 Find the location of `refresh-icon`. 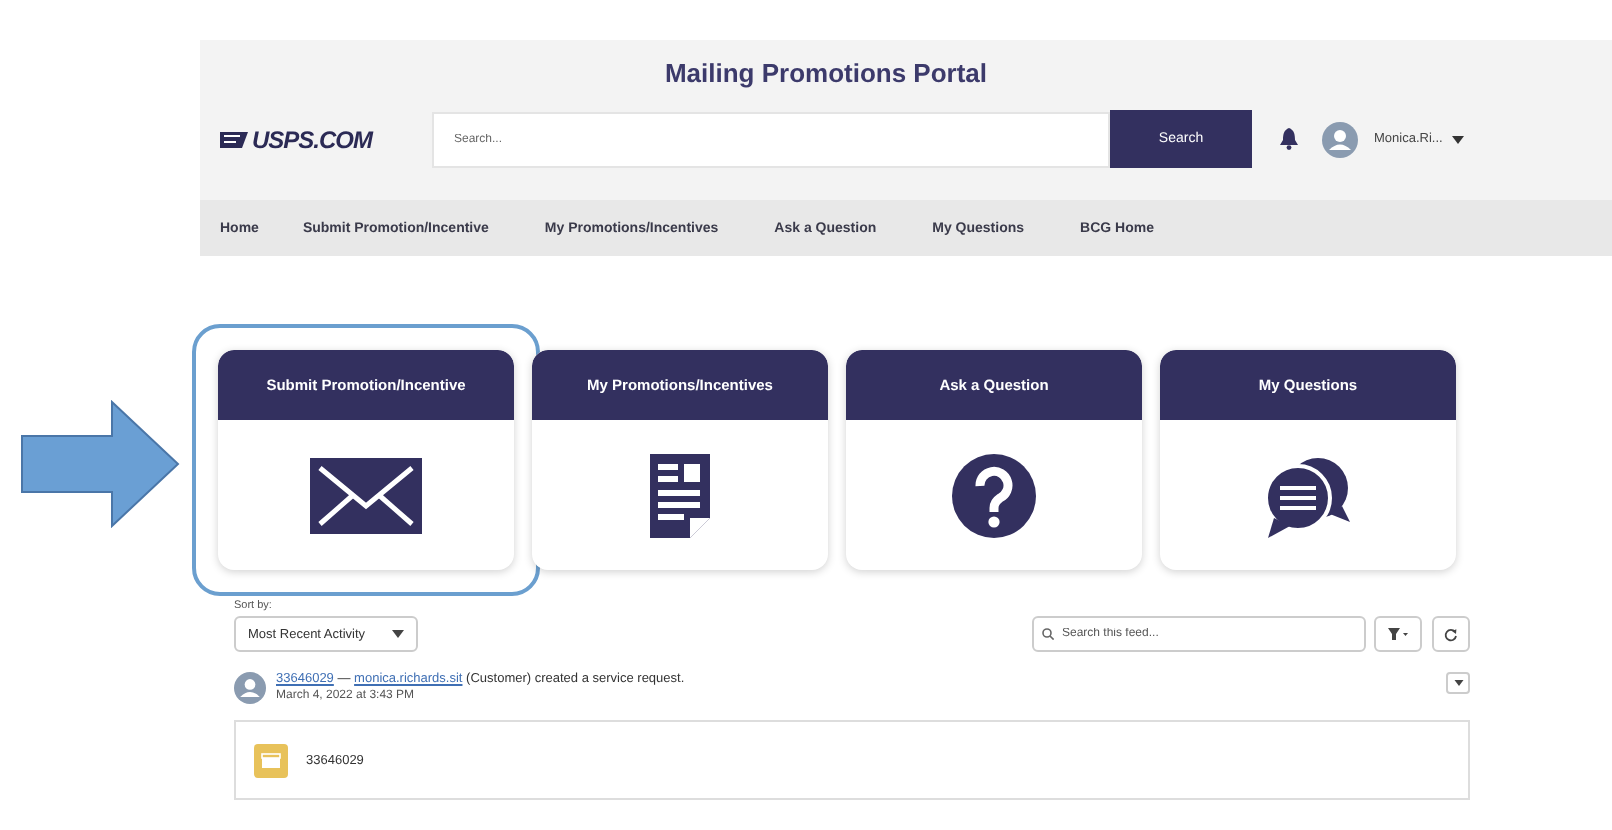

refresh-icon is located at coordinates (1451, 634).